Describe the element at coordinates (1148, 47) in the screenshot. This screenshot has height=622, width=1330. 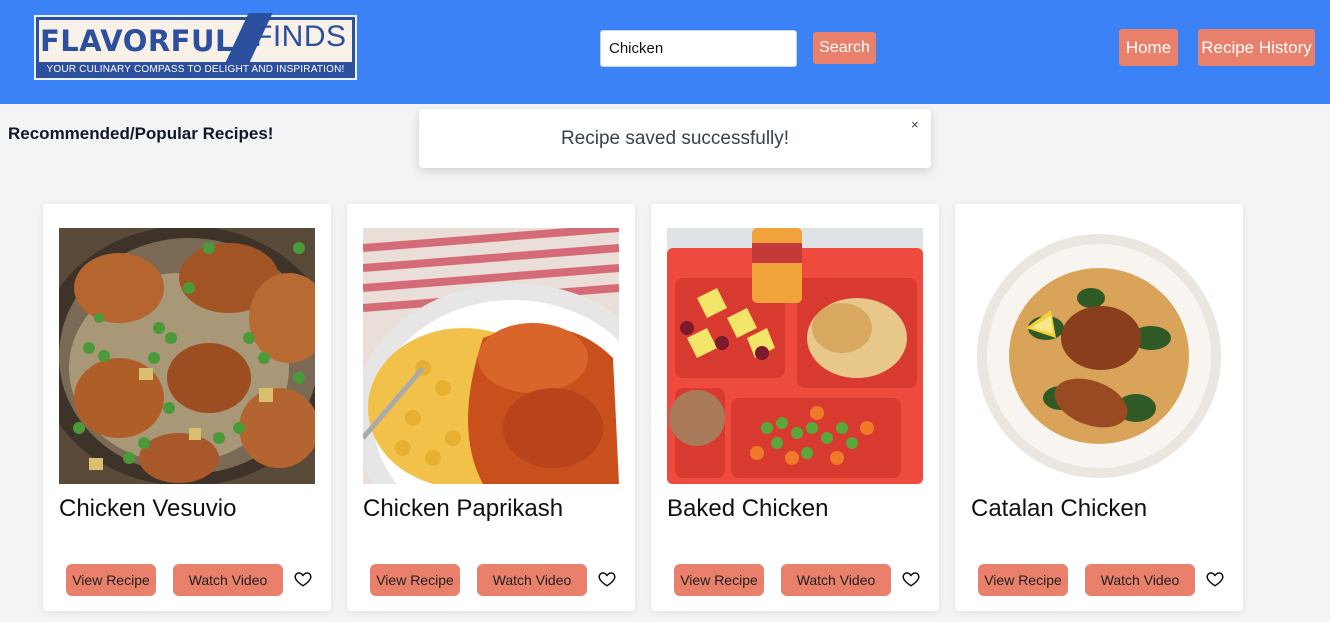
I see `nav-home-button: Home` at that location.